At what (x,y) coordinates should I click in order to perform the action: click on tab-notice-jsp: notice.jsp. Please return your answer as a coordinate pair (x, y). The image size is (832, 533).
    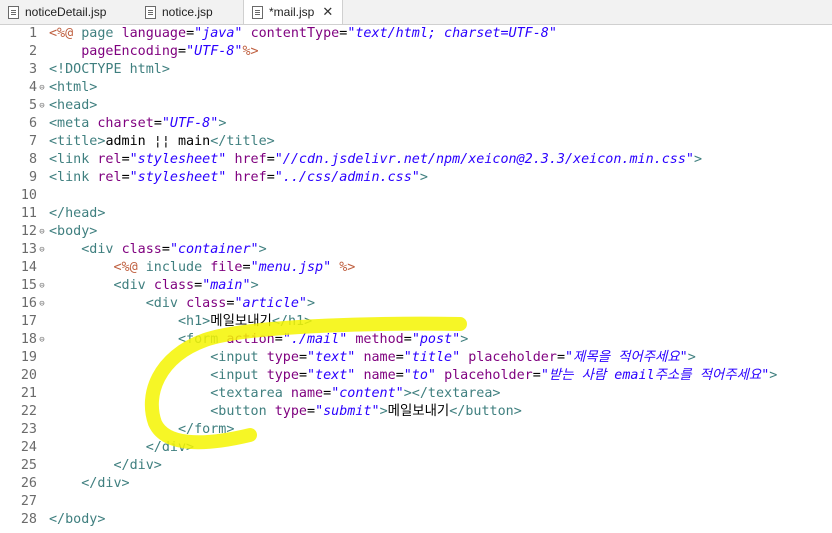
    Looking at the image, I should click on (187, 12).